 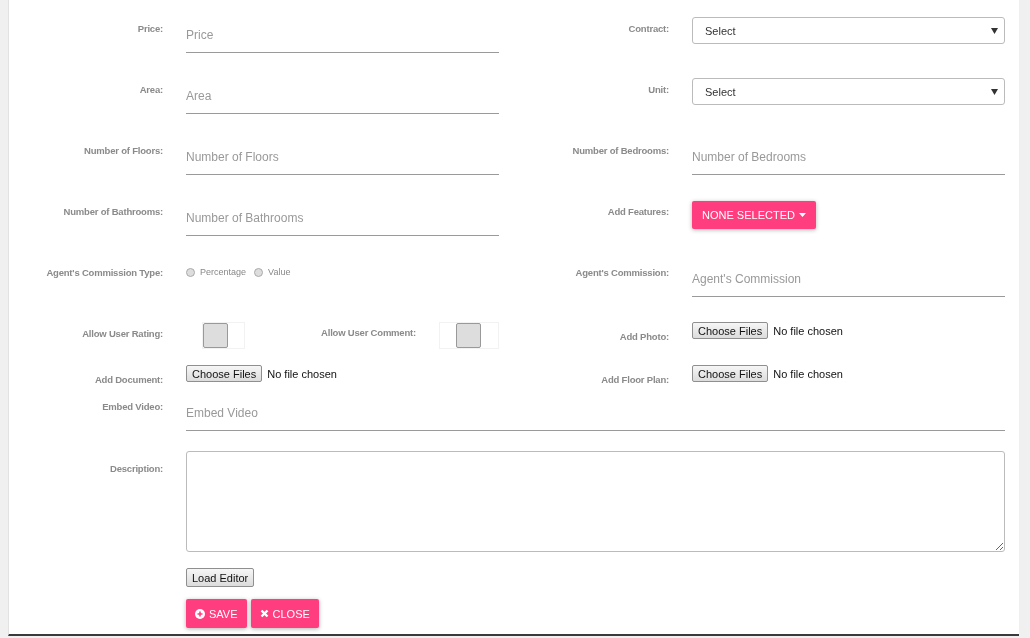 I want to click on field-label: Description:, so click(x=135, y=468).